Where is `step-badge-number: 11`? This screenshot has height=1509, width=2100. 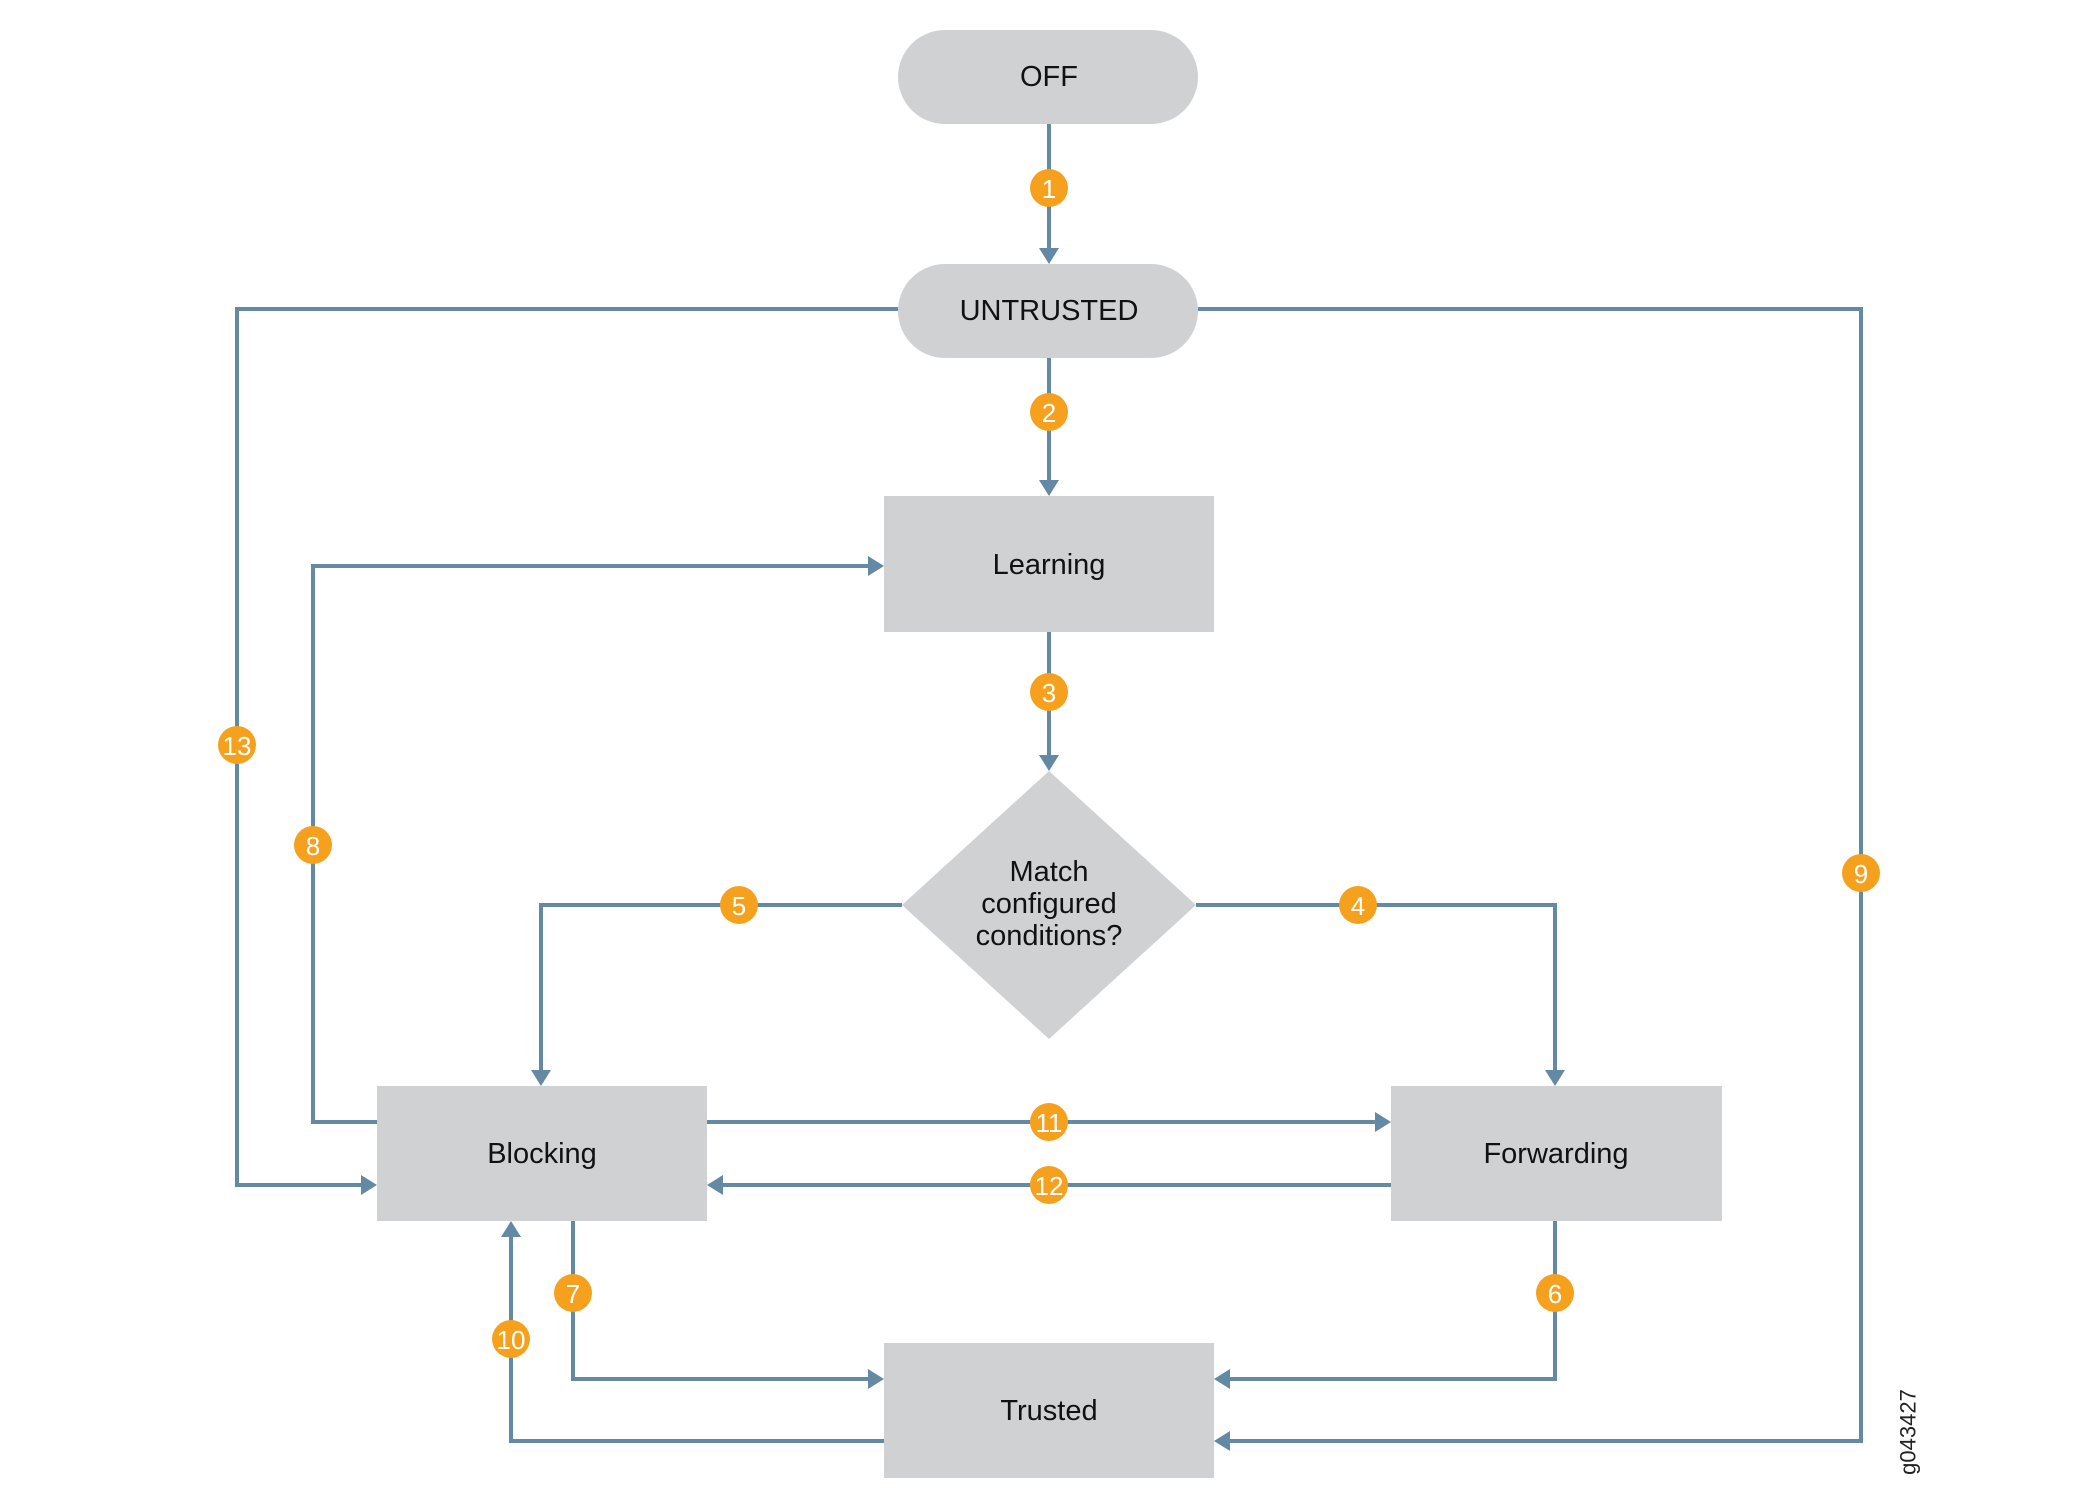 step-badge-number: 11 is located at coordinates (1049, 1123).